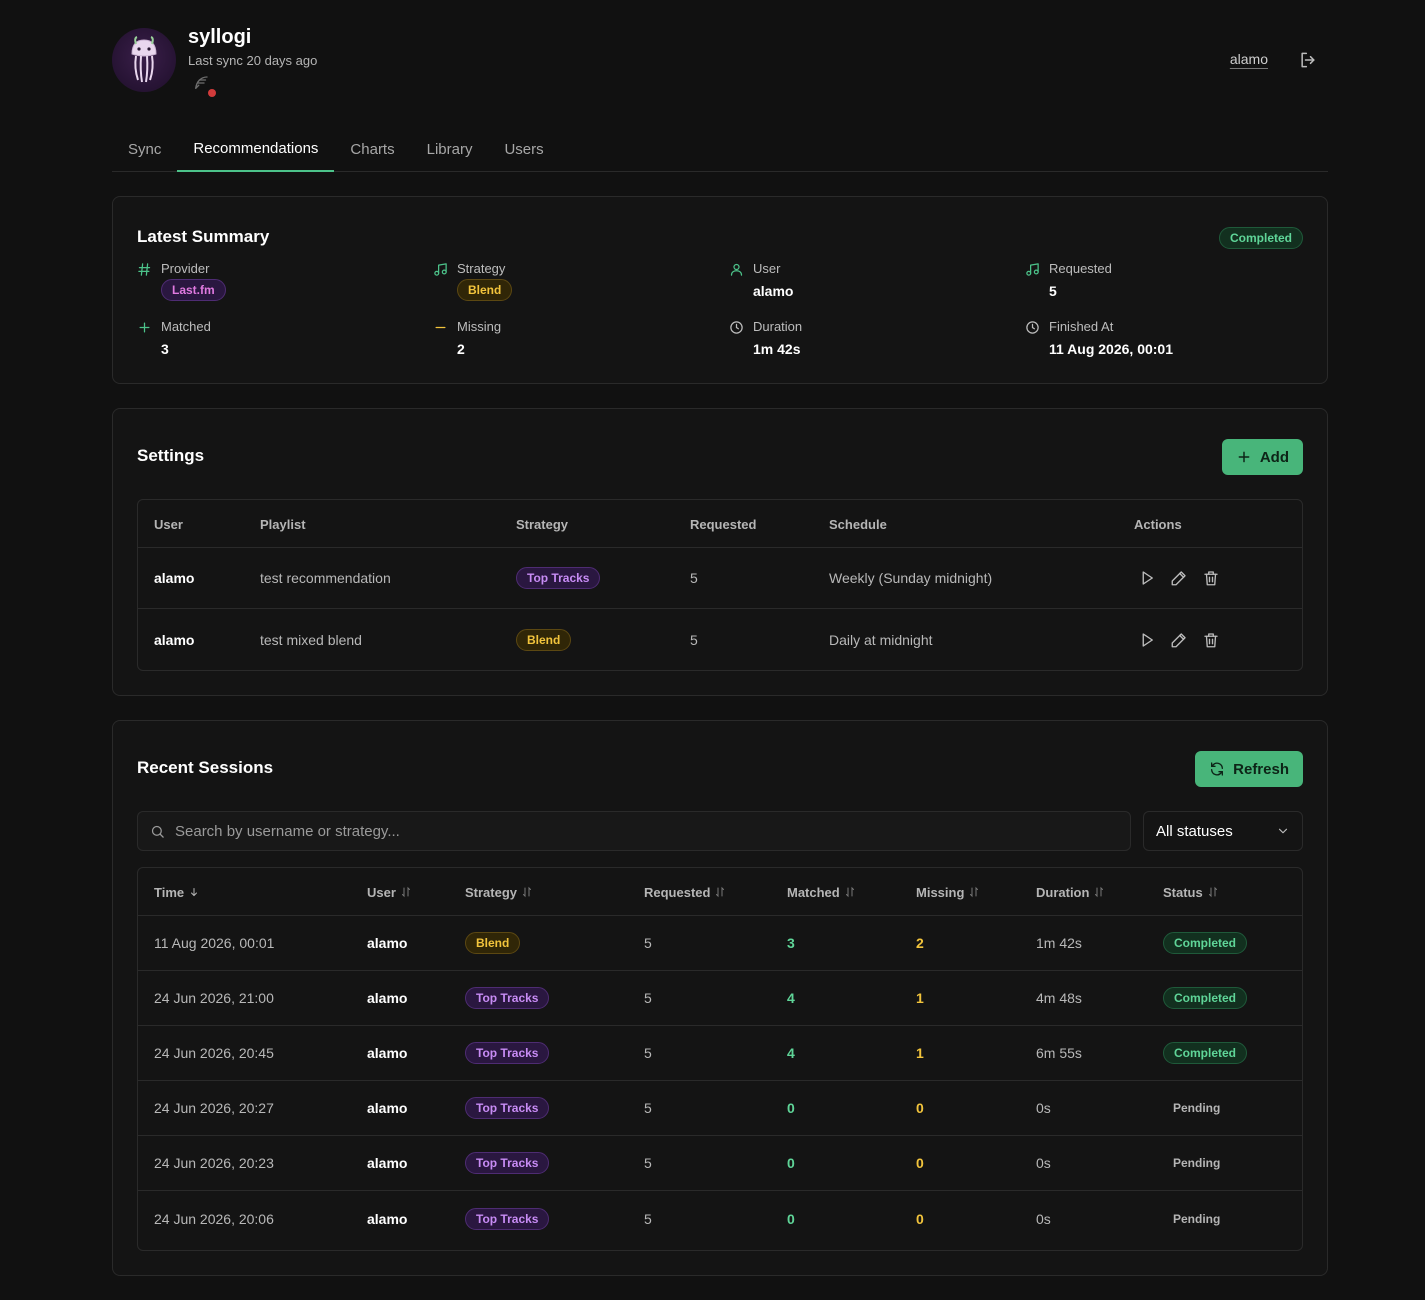  Describe the element at coordinates (440, 327) in the screenshot. I see `minus-icon` at that location.